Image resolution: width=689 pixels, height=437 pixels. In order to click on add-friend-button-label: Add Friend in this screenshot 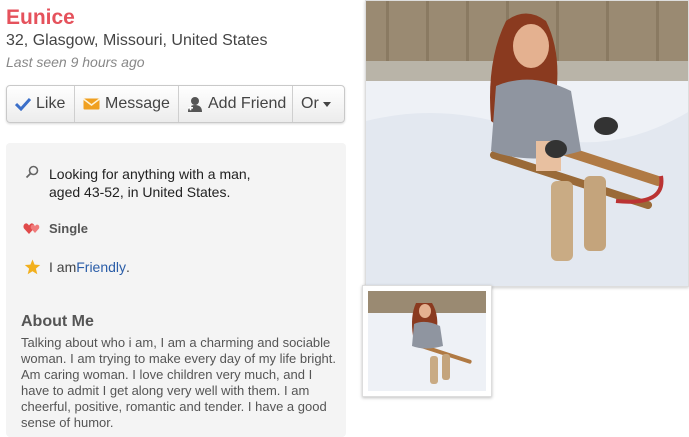, I will do `click(247, 103)`.